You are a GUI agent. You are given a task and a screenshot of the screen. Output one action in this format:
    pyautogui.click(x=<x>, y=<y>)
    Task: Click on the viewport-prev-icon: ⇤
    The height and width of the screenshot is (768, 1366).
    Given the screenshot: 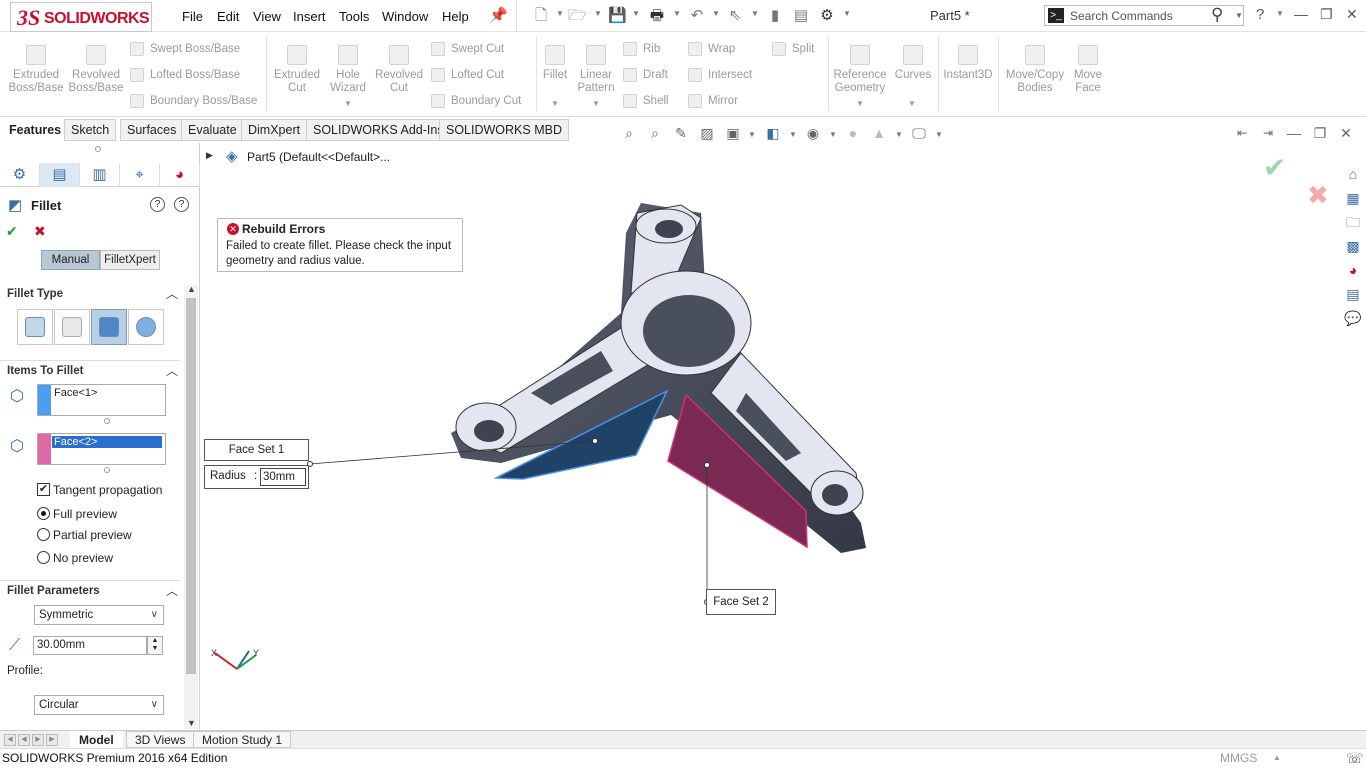 What is the action you would take?
    pyautogui.click(x=1242, y=133)
    